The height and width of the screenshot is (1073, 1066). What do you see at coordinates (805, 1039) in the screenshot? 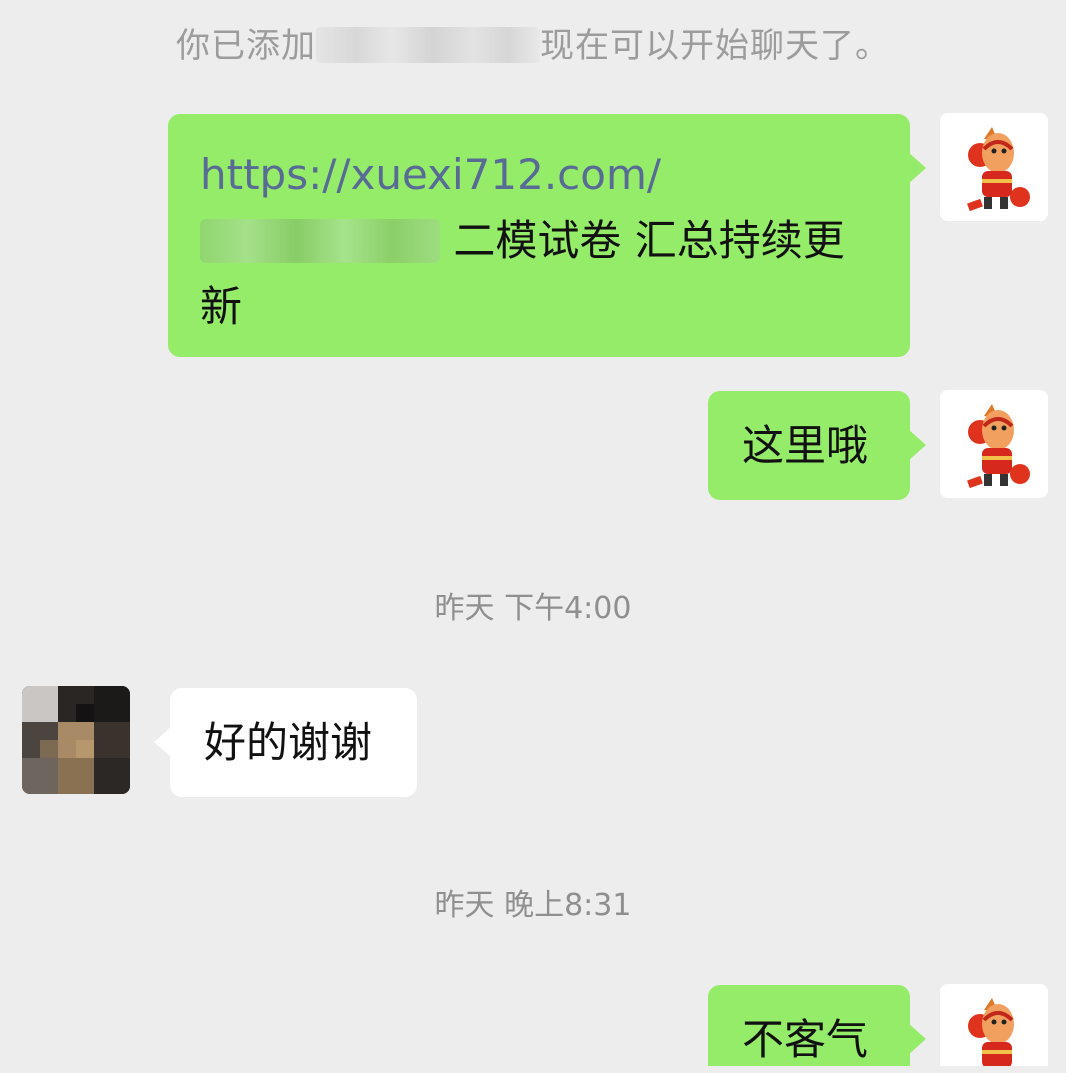
I see `message-text: 不客气` at bounding box center [805, 1039].